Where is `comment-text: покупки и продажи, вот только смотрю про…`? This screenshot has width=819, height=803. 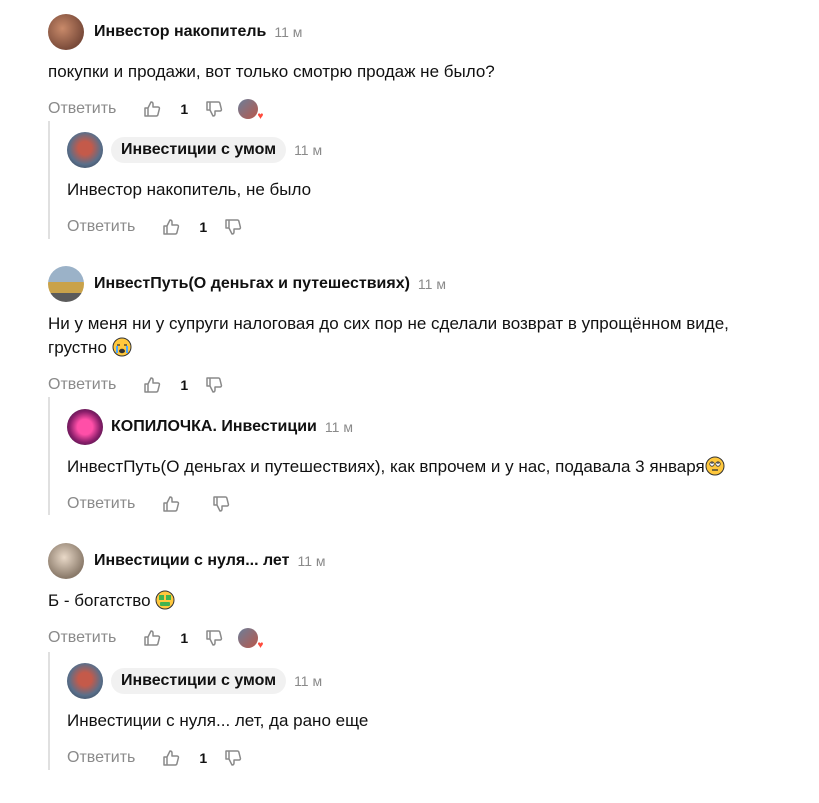 comment-text: покупки и продажи, вот только смотрю про… is located at coordinates (271, 71).